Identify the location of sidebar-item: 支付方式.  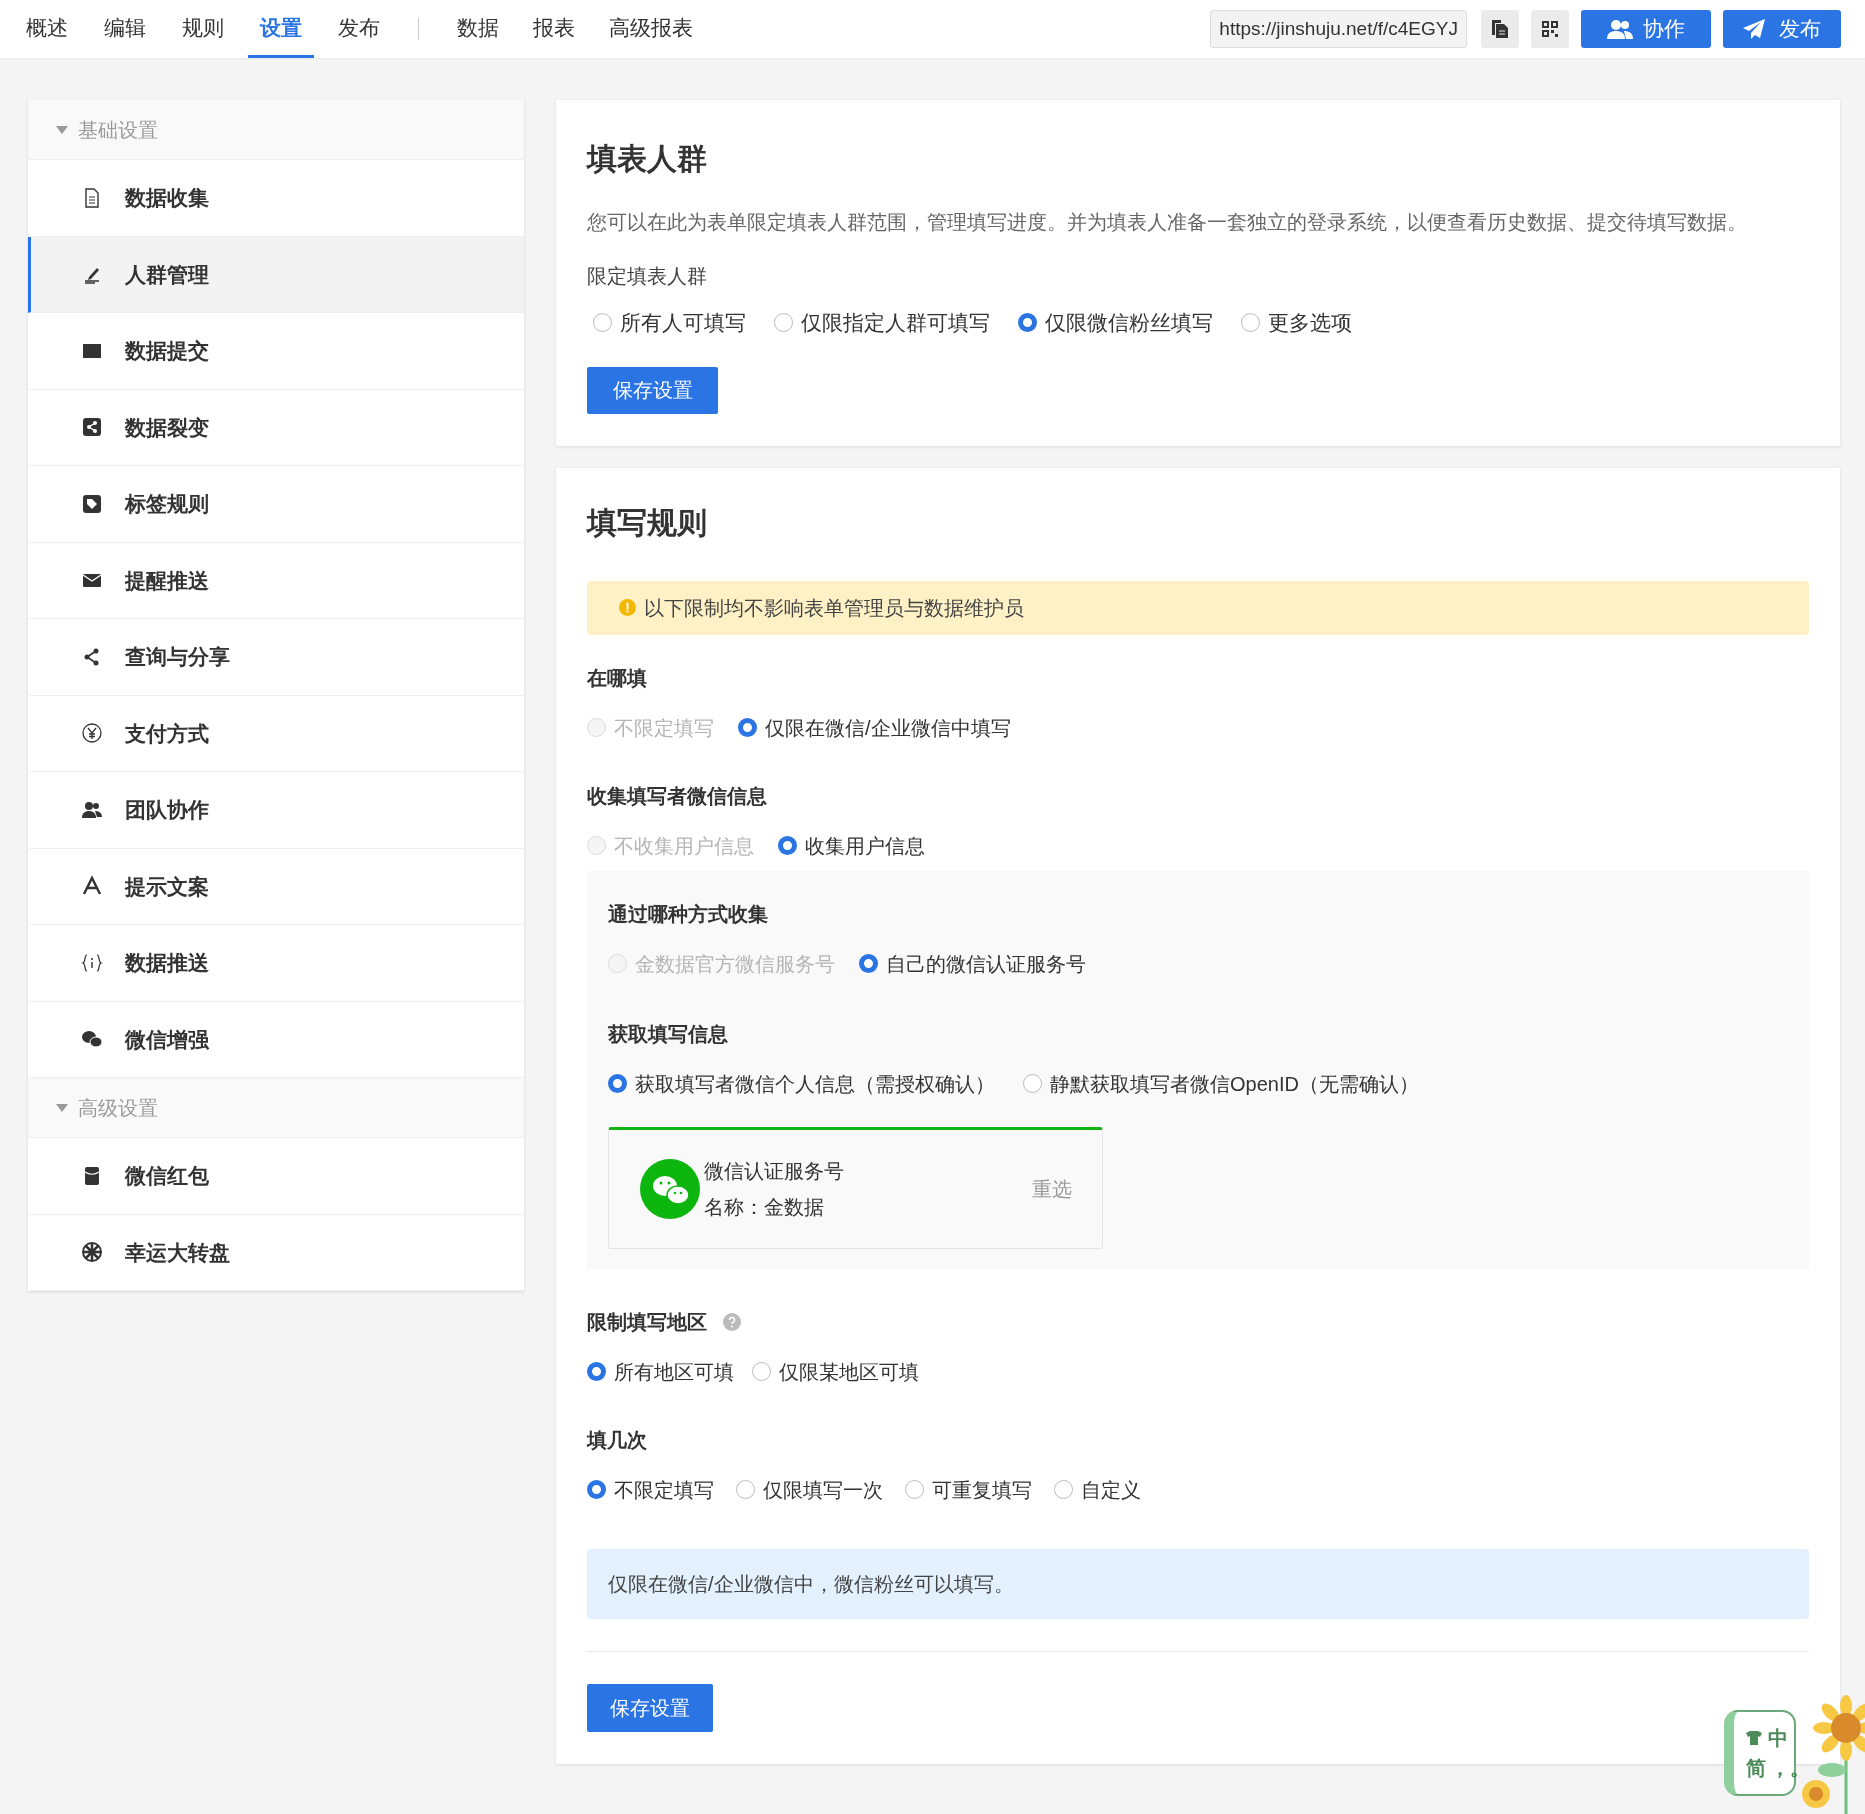
(276, 733).